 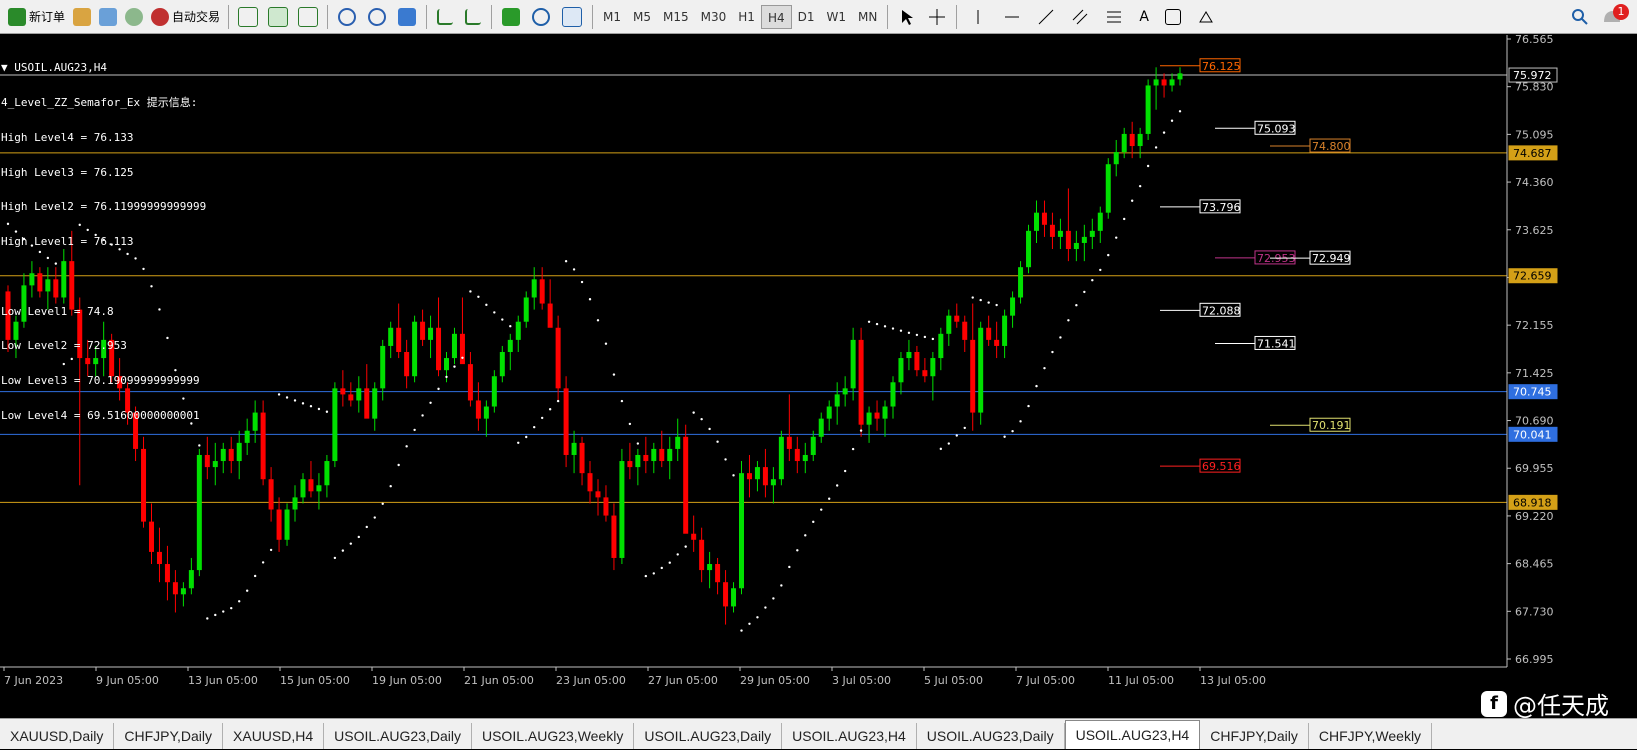 I want to click on indicators-icon, so click(x=511, y=16).